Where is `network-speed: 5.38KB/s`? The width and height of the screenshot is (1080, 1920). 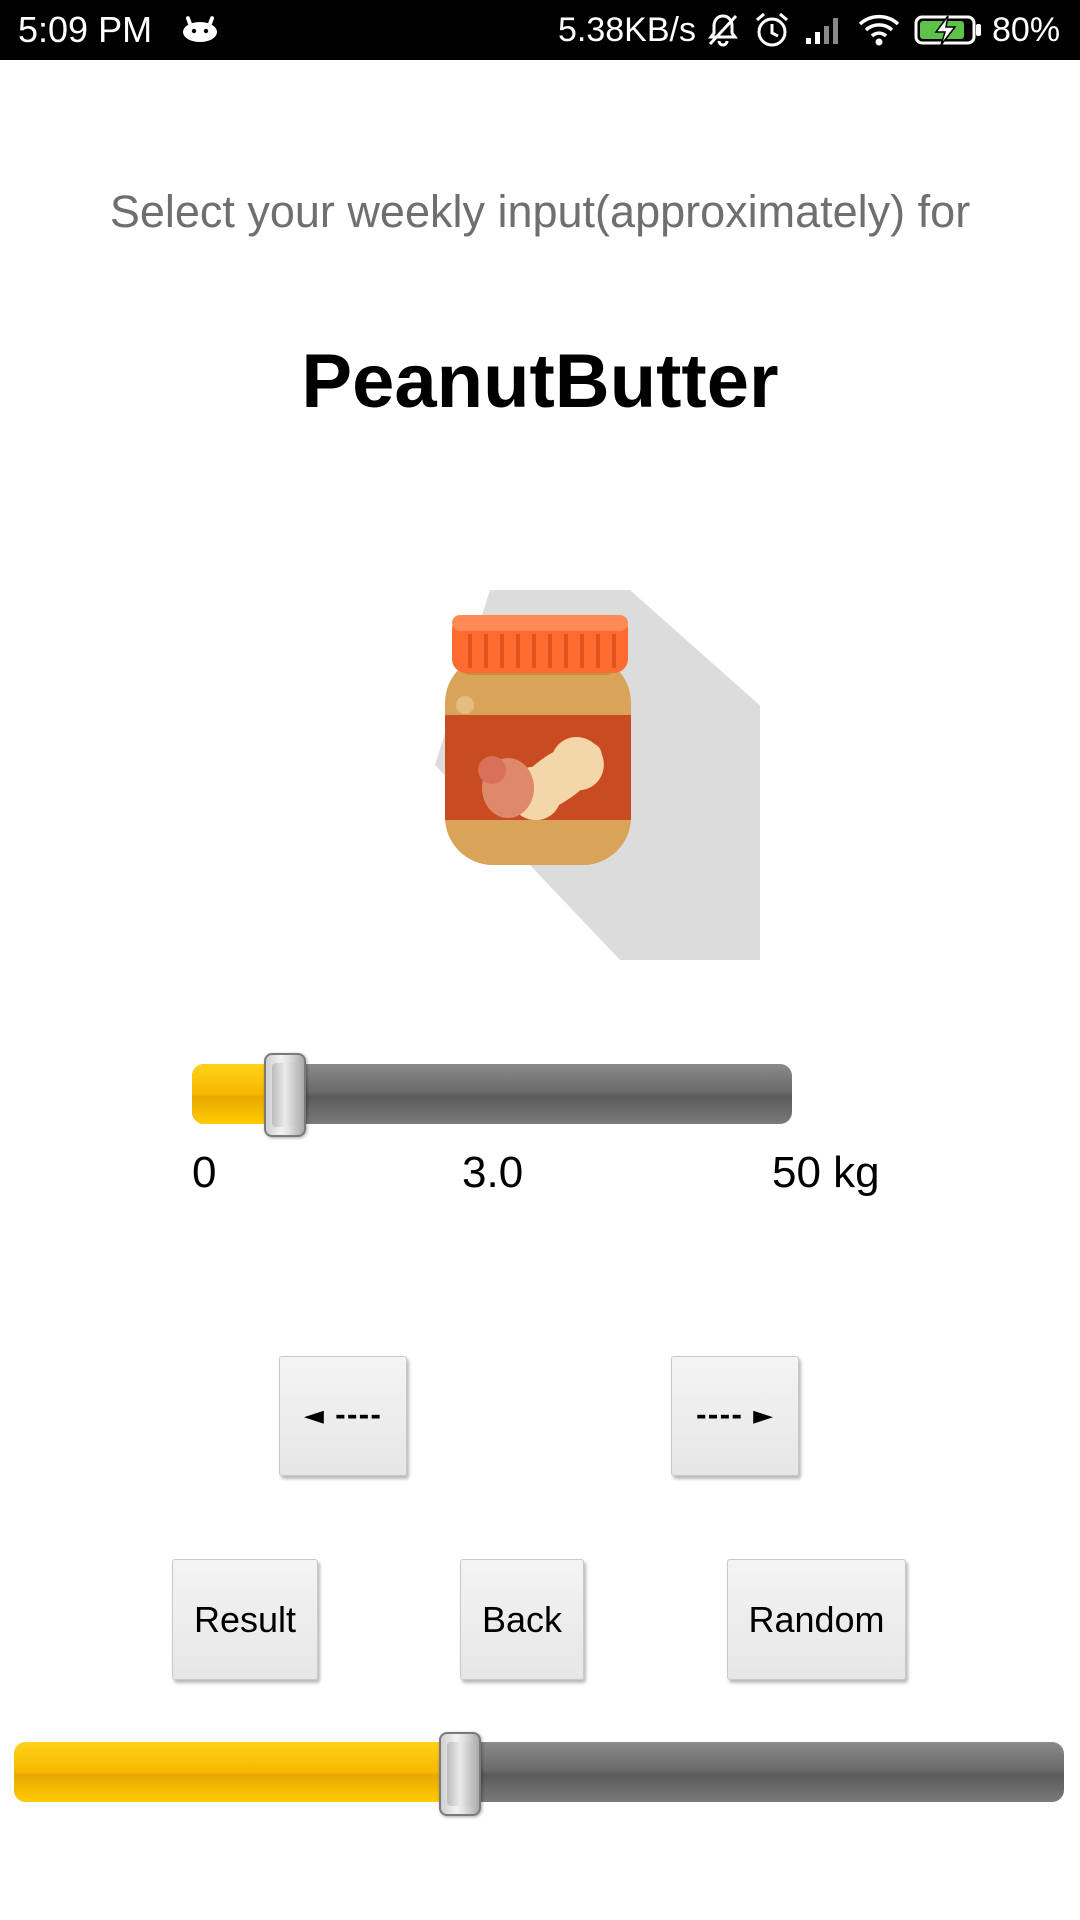
network-speed: 5.38KB/s is located at coordinates (627, 30).